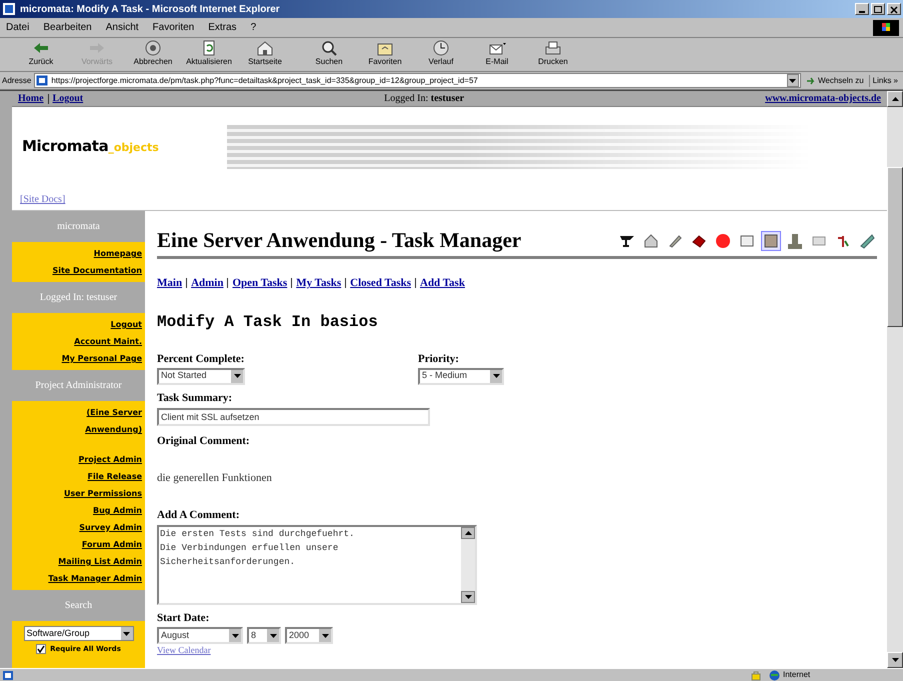 Image resolution: width=903 pixels, height=681 pixels. What do you see at coordinates (103, 493) in the screenshot?
I see `sidebar-link: User Permissions` at bounding box center [103, 493].